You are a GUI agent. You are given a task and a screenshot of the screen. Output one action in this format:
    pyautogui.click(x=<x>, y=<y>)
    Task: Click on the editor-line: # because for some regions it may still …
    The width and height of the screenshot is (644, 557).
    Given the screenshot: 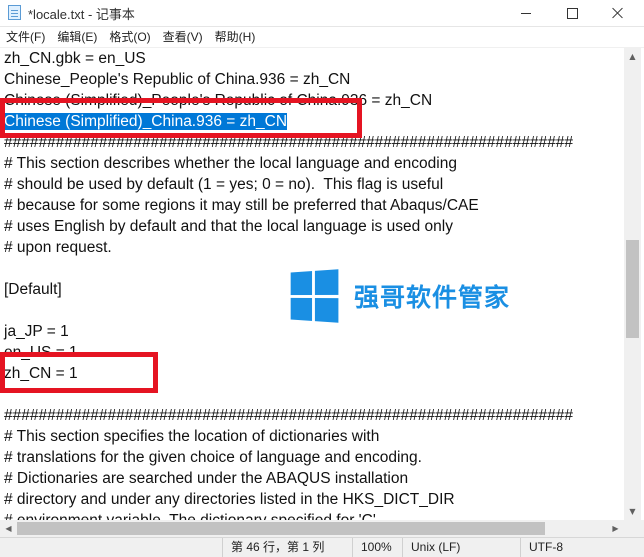 What is the action you would take?
    pyautogui.click(x=241, y=205)
    